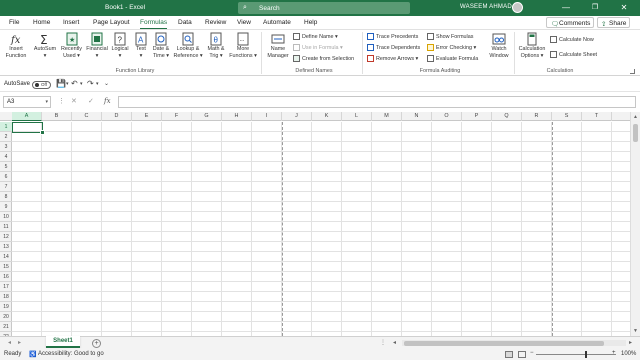 This screenshot has height=360, width=640. I want to click on column-header: N, so click(417, 116).